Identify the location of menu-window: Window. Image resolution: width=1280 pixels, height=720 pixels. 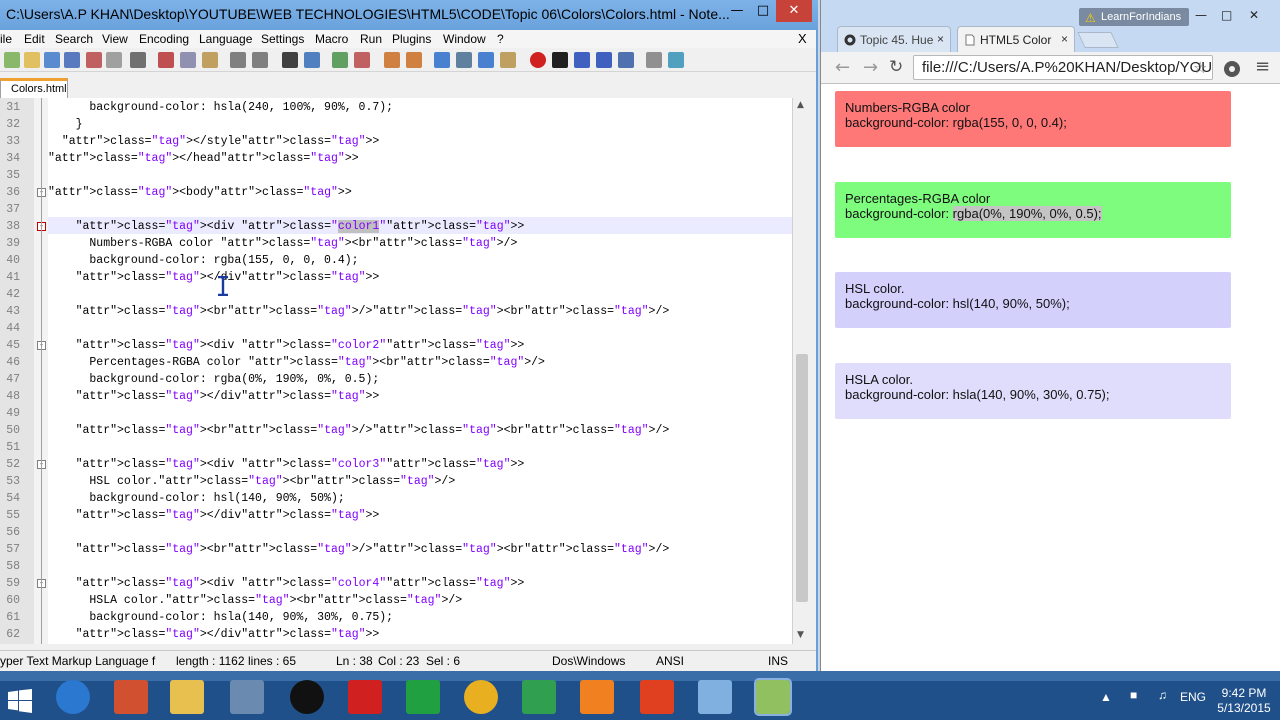
(464, 39).